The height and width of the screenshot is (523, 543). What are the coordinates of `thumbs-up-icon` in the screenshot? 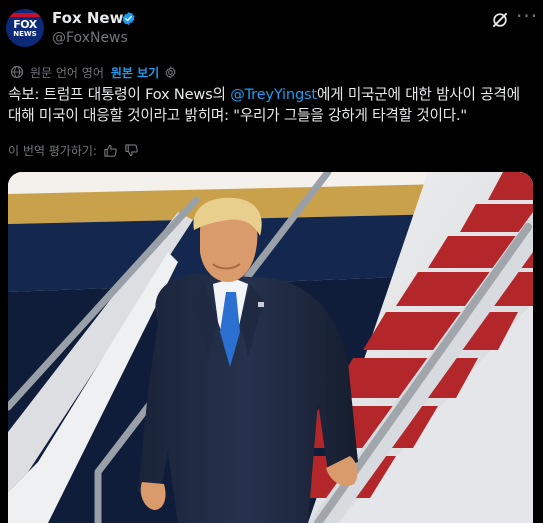 It's located at (110, 150).